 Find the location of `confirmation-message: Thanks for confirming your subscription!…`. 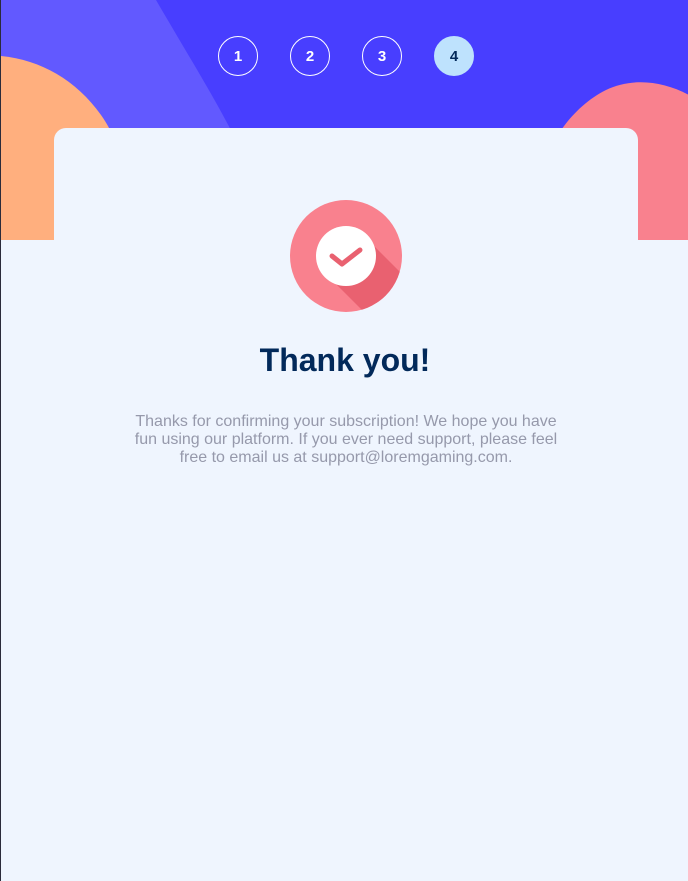

confirmation-message: Thanks for confirming your subscription!… is located at coordinates (346, 439).